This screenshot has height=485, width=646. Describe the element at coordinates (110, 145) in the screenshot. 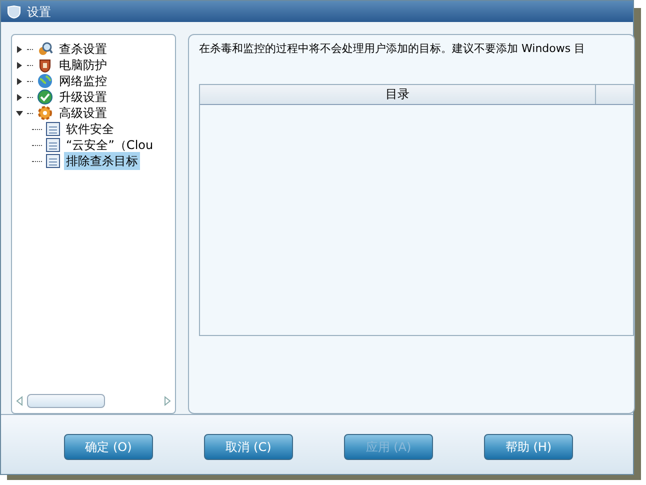

I see `tree-item: “云安全”（Clou` at that location.